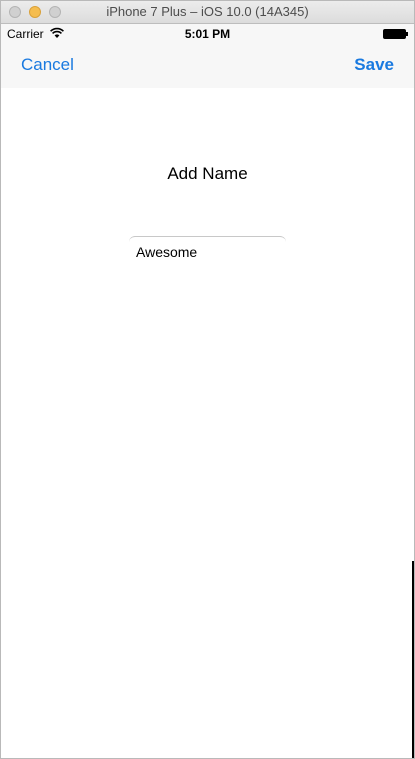 The image size is (415, 759). I want to click on save-button: Save, so click(374, 65).